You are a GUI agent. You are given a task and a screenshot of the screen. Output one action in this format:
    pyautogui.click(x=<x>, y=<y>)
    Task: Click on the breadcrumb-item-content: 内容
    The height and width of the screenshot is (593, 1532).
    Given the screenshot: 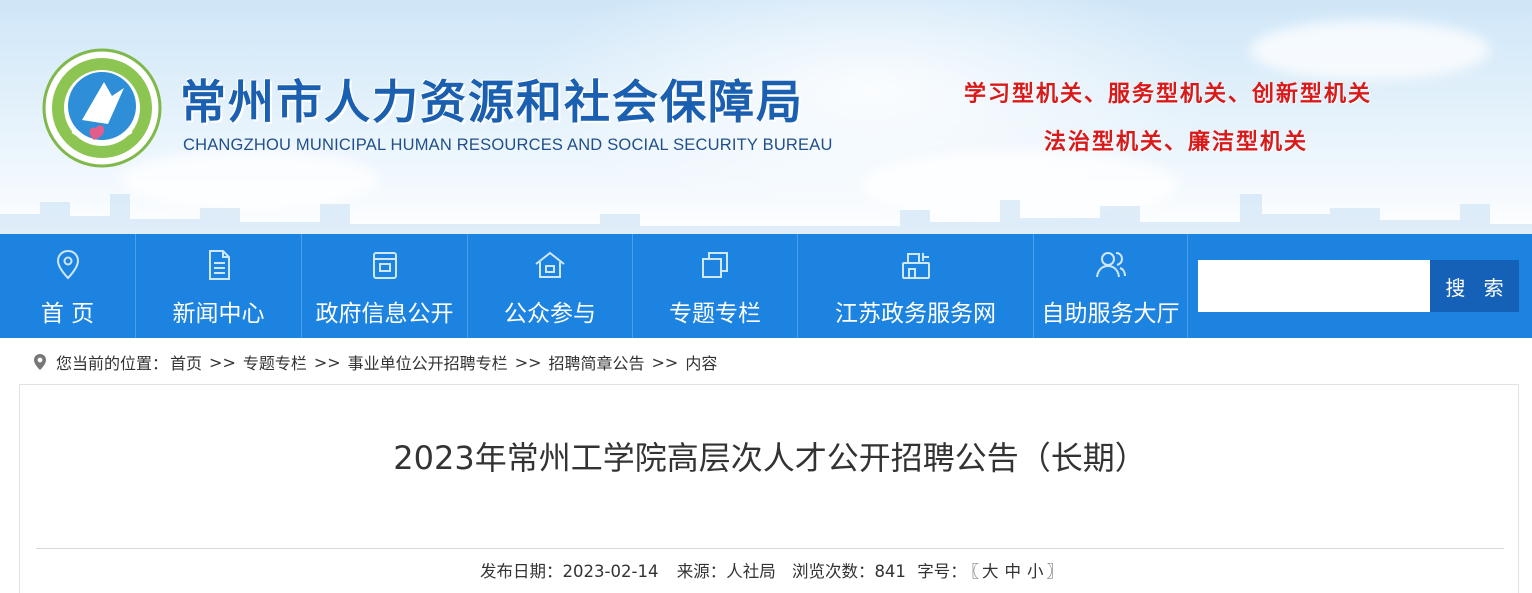 What is the action you would take?
    pyautogui.click(x=701, y=362)
    